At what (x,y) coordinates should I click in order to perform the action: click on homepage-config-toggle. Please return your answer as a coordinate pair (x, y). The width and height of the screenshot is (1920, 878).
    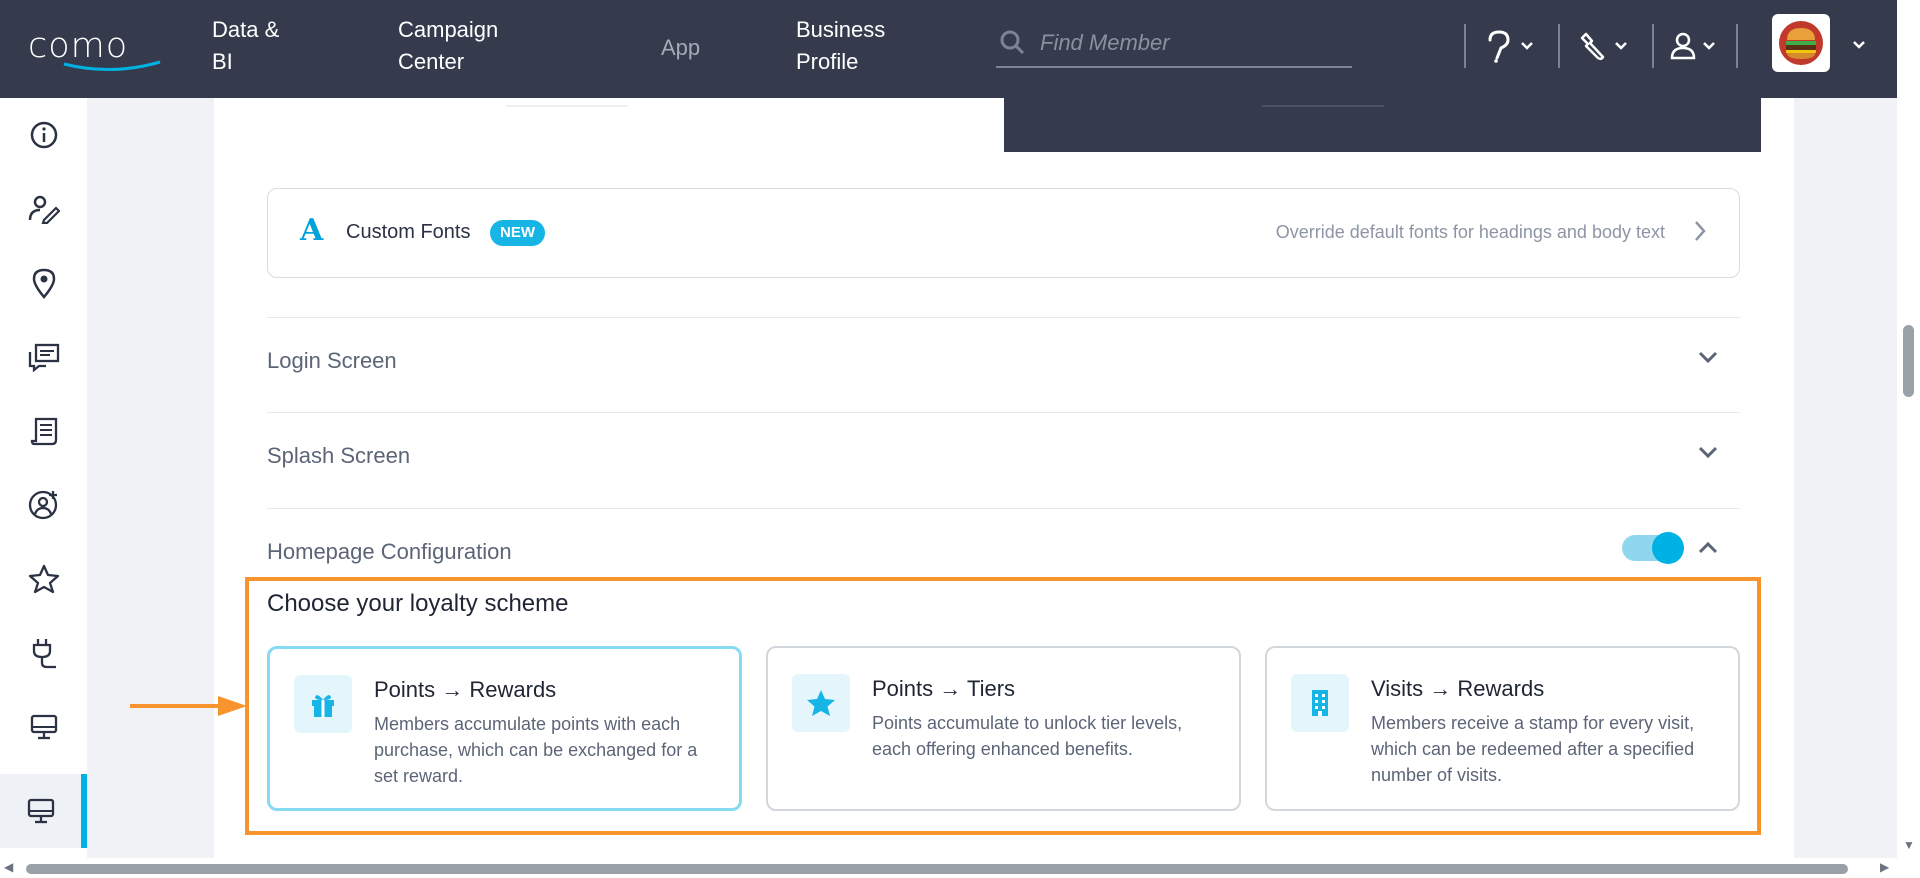
    Looking at the image, I should click on (1653, 548).